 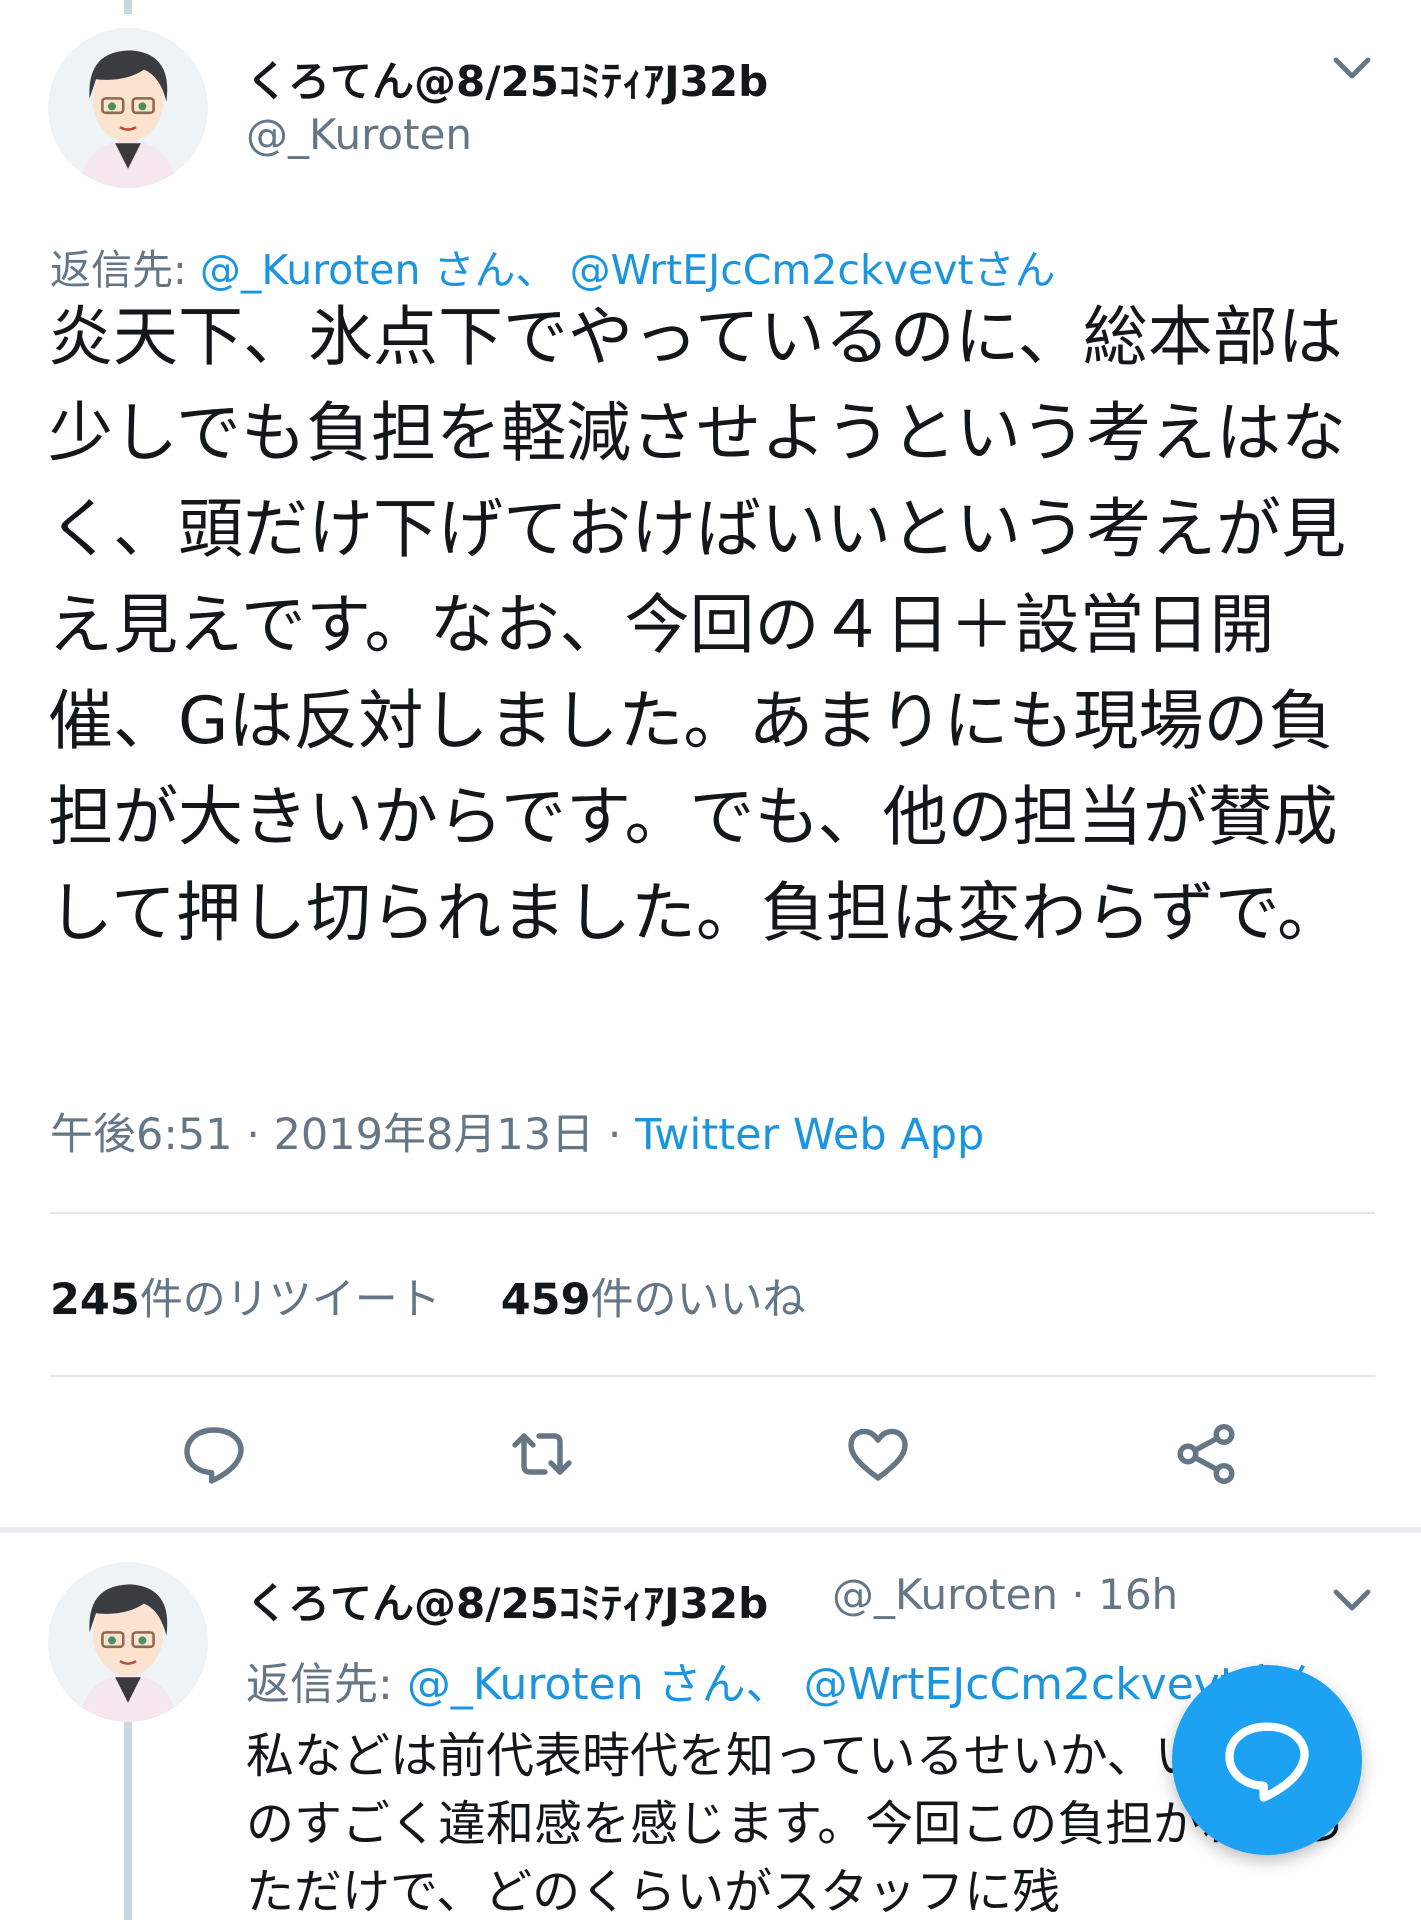 I want to click on like-count: 459, so click(x=545, y=1300).